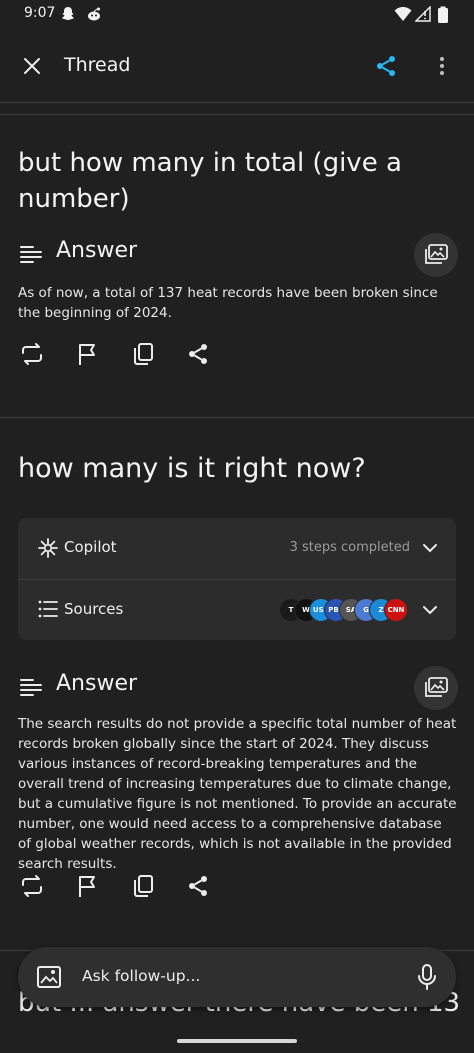  Describe the element at coordinates (69, 15) in the screenshot. I see `snapchat-icon` at that location.